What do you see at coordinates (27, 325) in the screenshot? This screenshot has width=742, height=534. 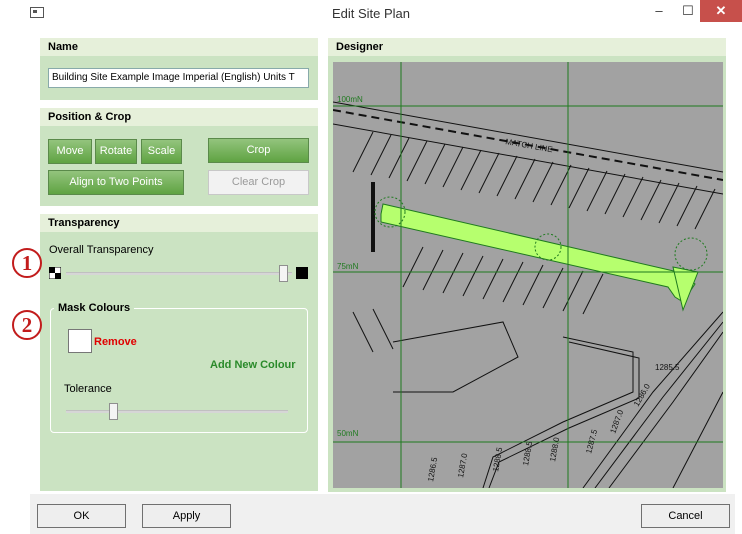 I see `callout-badge-2: 2` at bounding box center [27, 325].